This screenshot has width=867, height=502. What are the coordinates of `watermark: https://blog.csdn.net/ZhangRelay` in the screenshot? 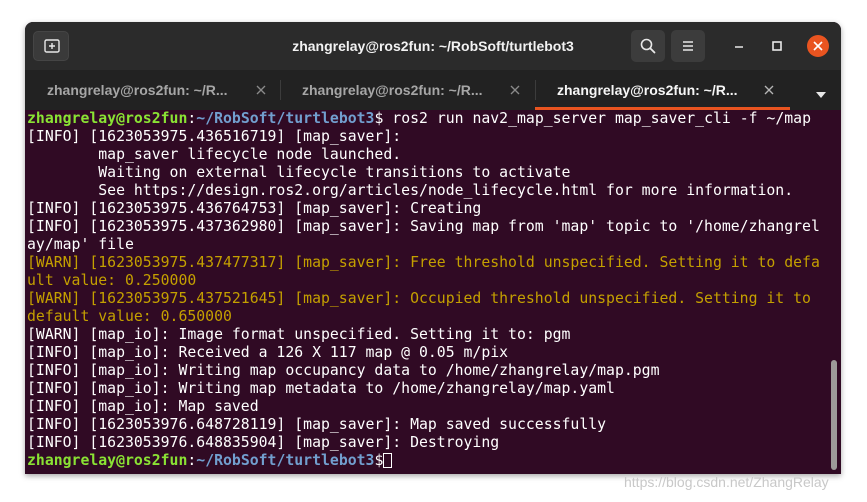 It's located at (726, 482).